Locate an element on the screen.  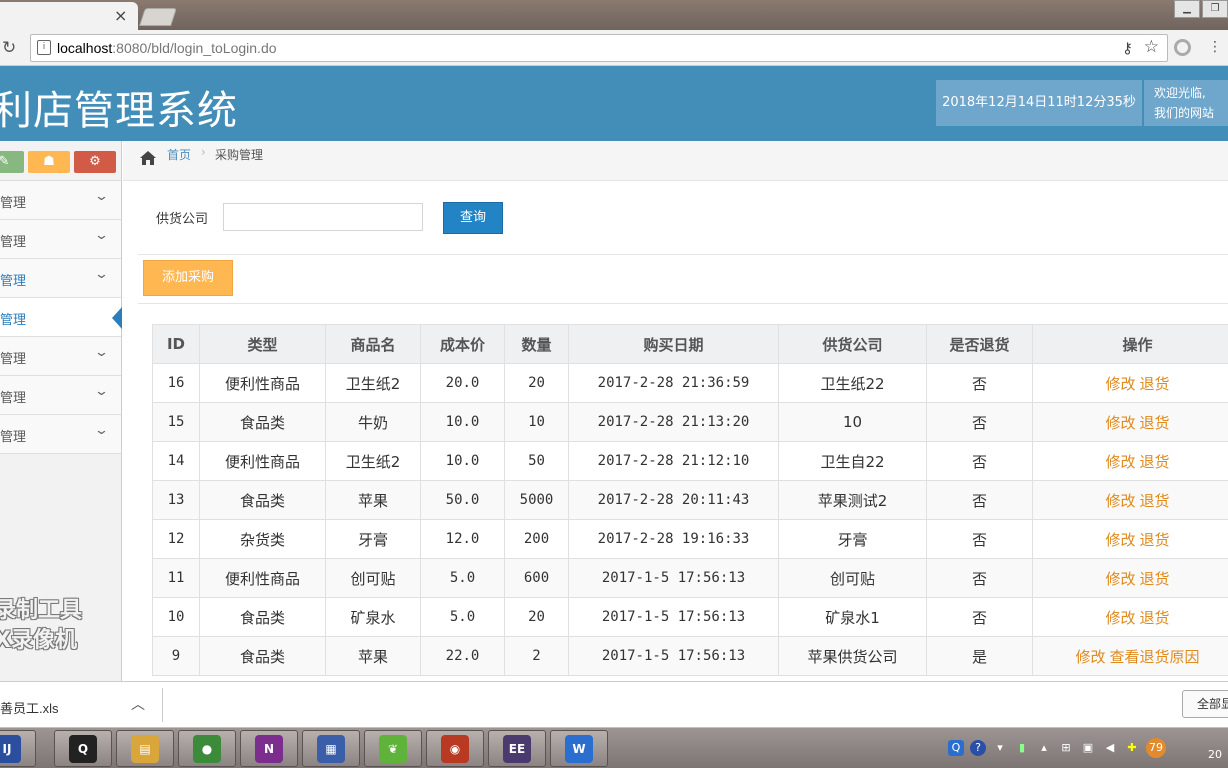
cell-qty: 200 is located at coordinates (536, 539).